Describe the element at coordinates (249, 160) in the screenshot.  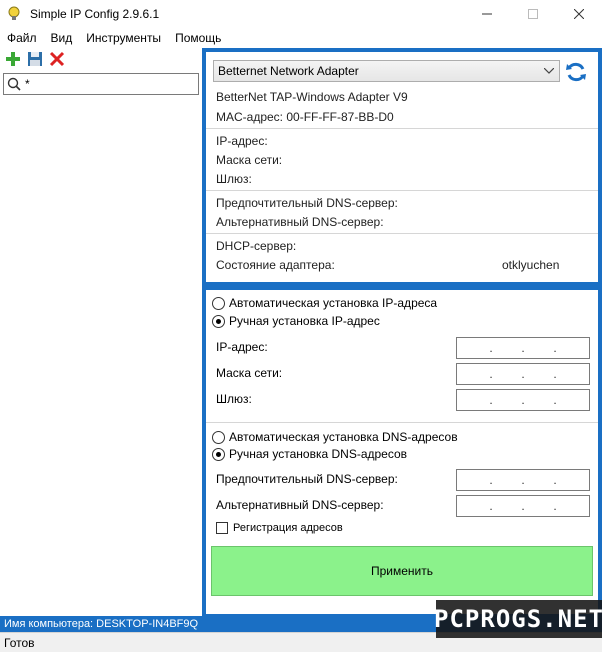
I see `info-mask-label: Маска сети:` at that location.